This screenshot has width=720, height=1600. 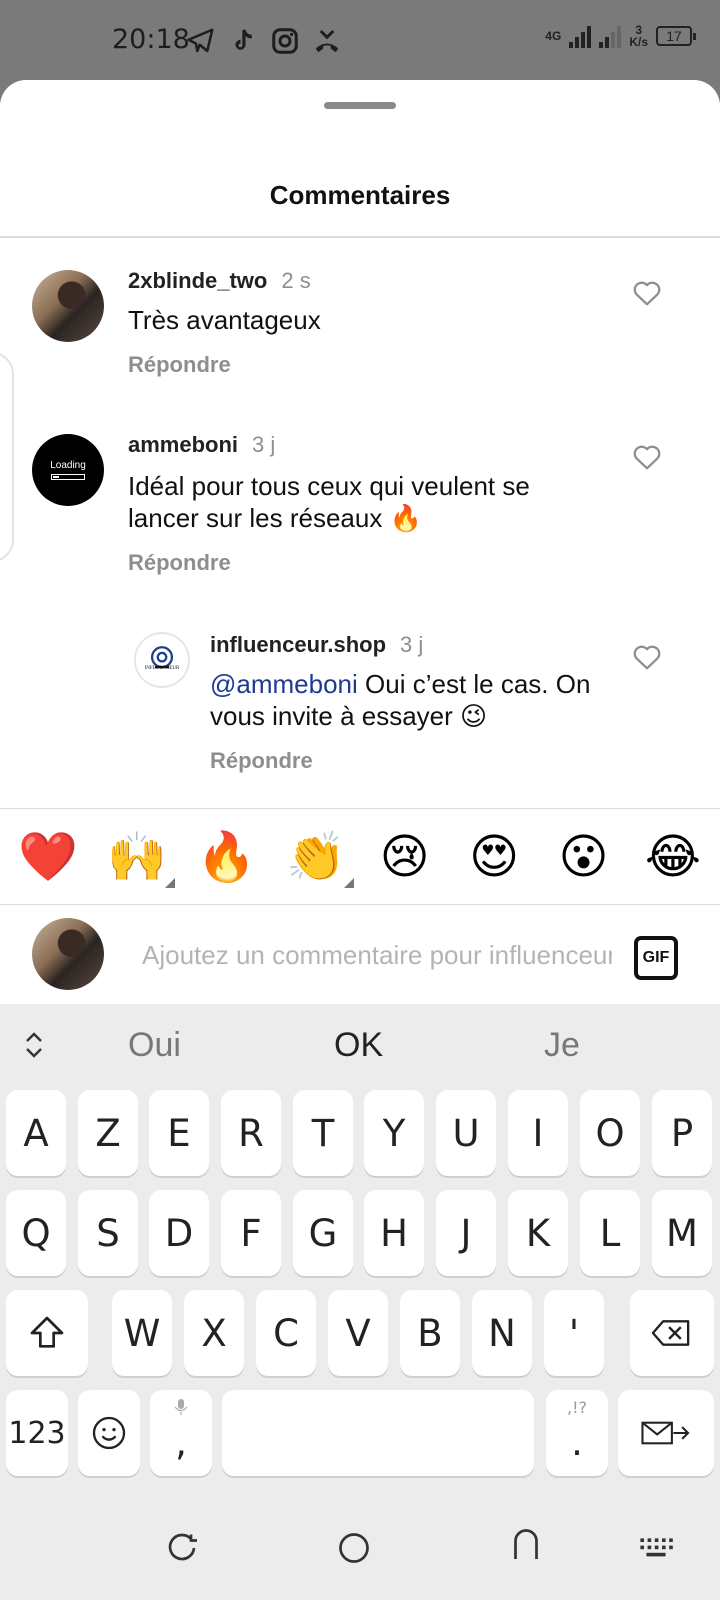 What do you see at coordinates (154, 1045) in the screenshot?
I see `suggestion-1: Oui` at bounding box center [154, 1045].